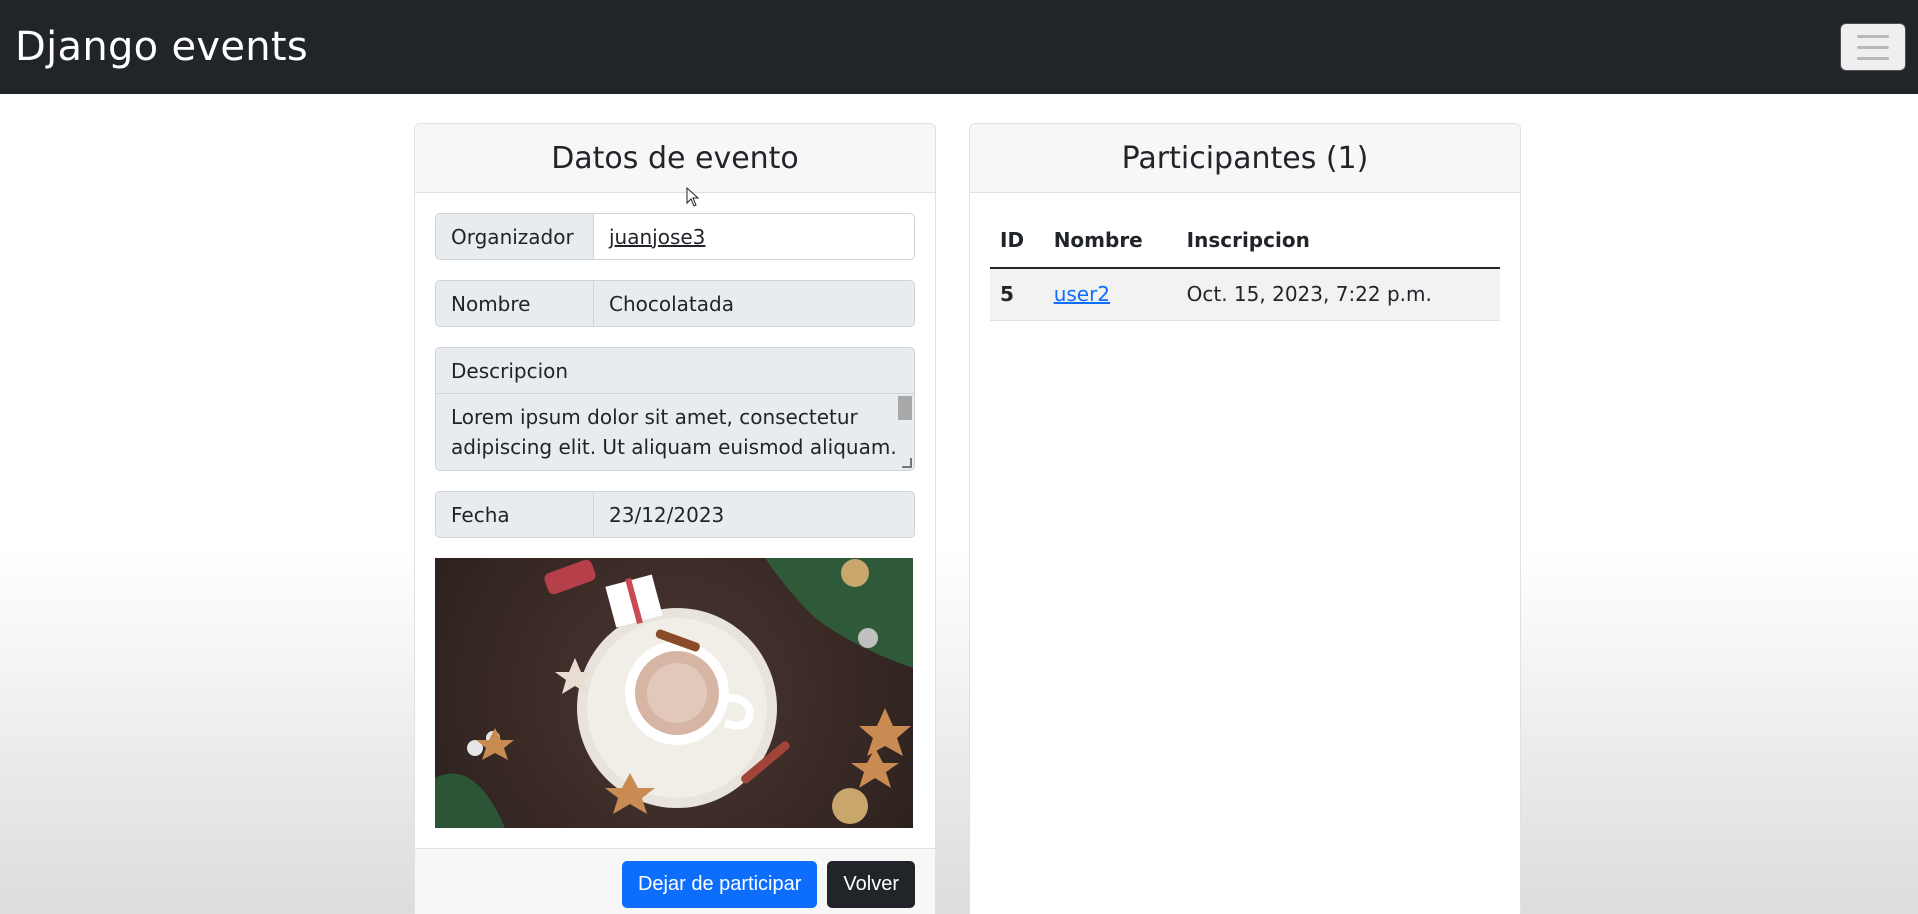  What do you see at coordinates (1017, 241) in the screenshot?
I see `column-header-id: ID` at bounding box center [1017, 241].